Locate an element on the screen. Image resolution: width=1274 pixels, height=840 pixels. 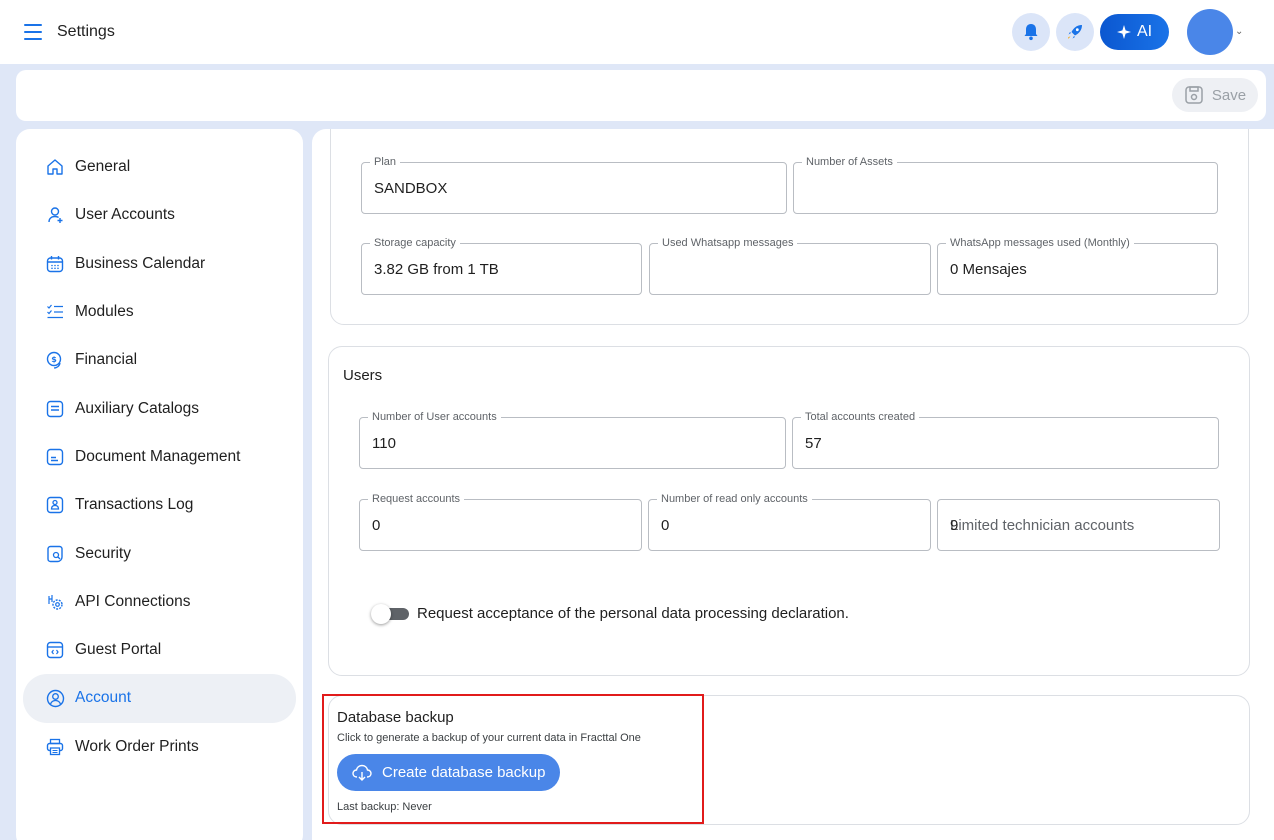
sidebar-item-document-management: Document Management is located at coordinates (159, 457).